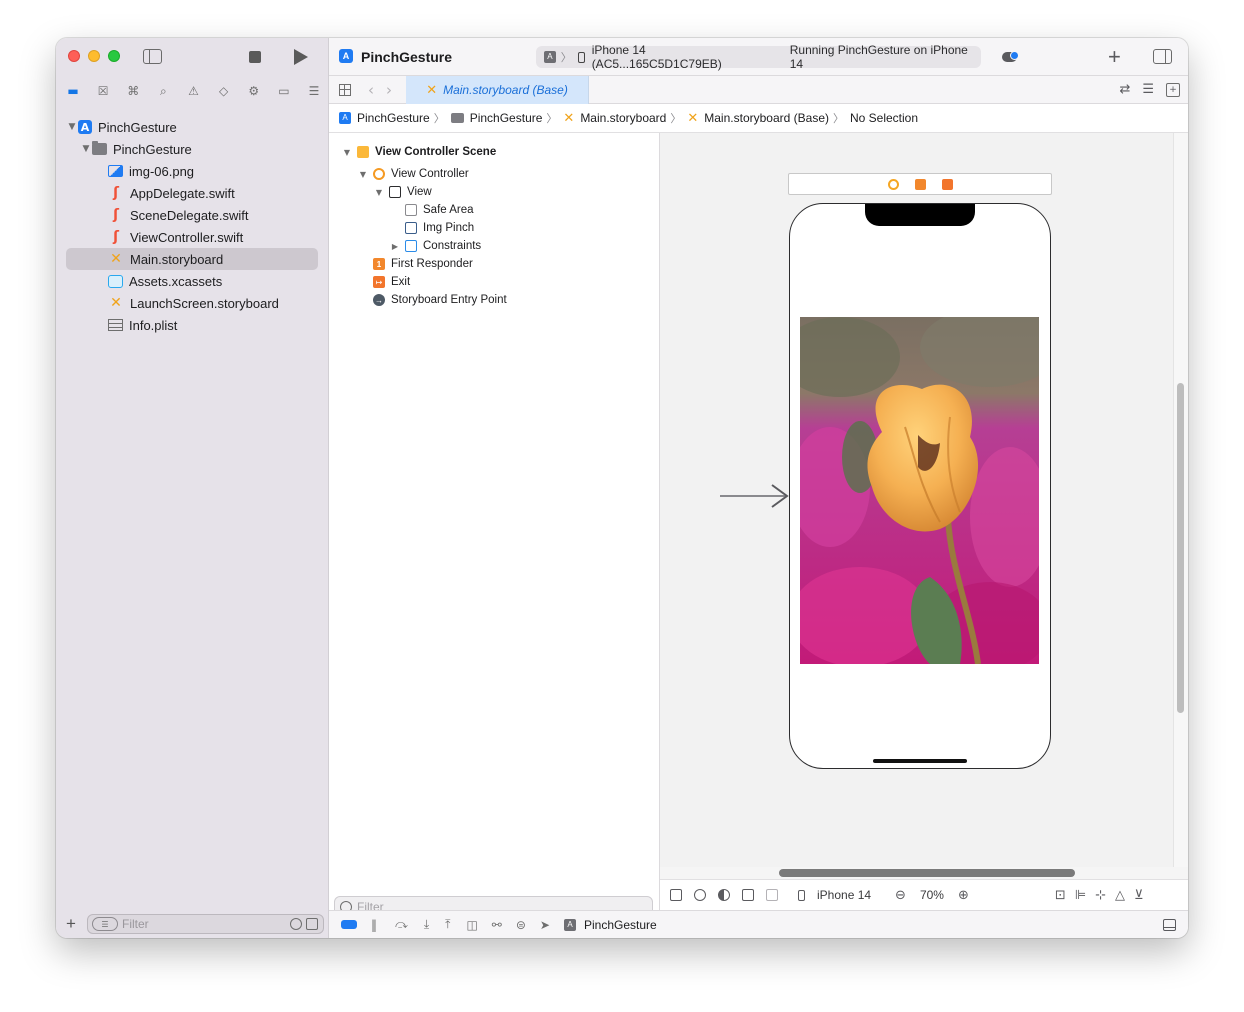 Image resolution: width=1244 pixels, height=1012 pixels. Describe the element at coordinates (345, 90) in the screenshot. I see `related-items-grid-icon` at that location.